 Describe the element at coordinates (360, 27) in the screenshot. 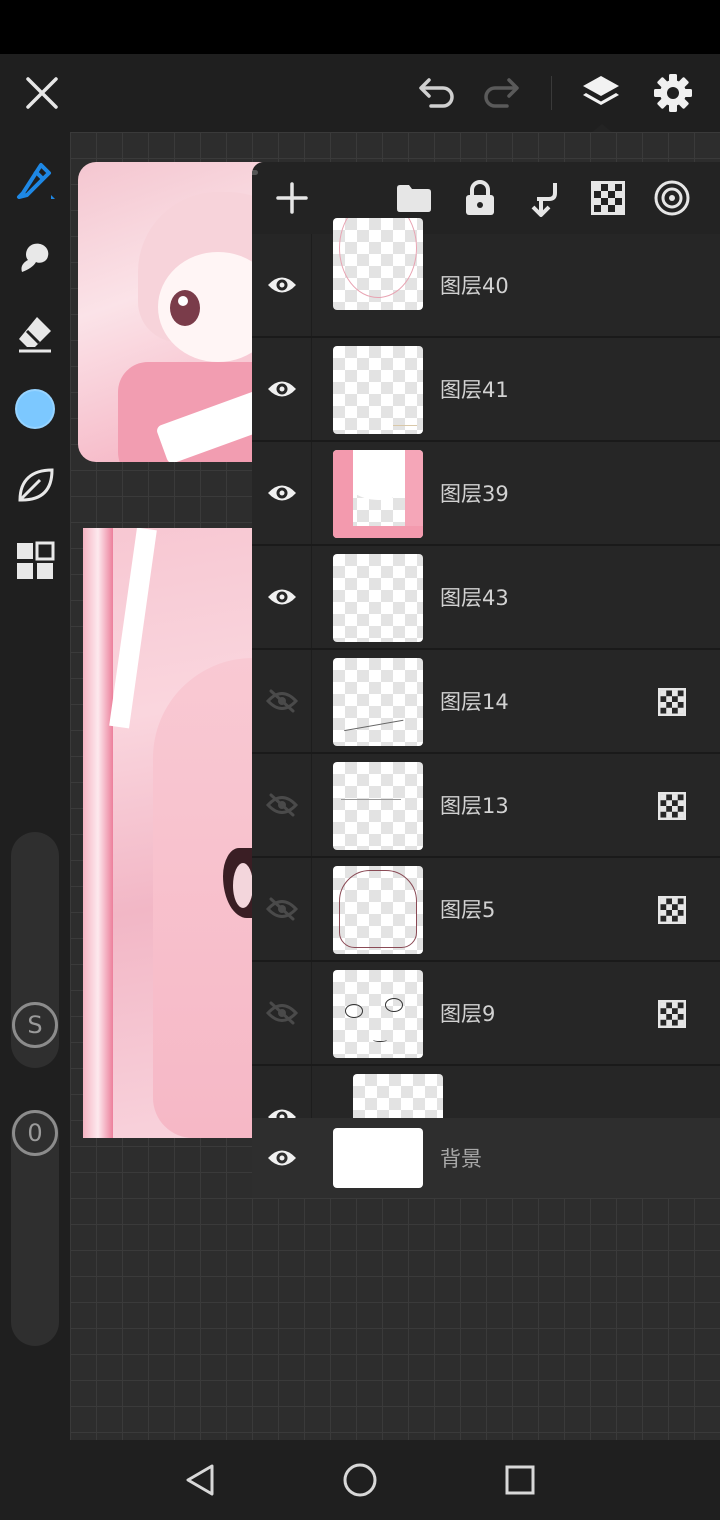

I see `status-bar` at that location.